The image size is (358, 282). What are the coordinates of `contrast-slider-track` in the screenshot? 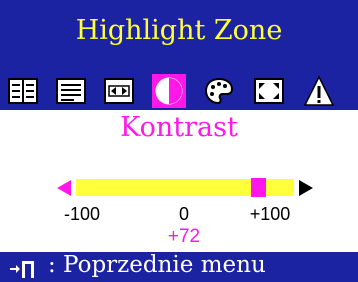 It's located at (185, 187).